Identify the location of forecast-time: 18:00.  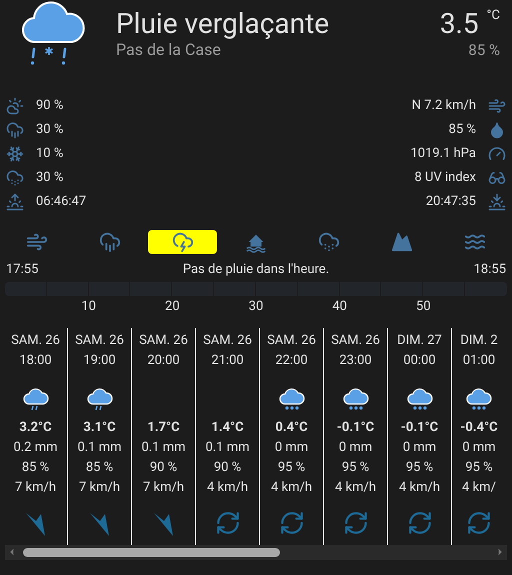
(35, 361).